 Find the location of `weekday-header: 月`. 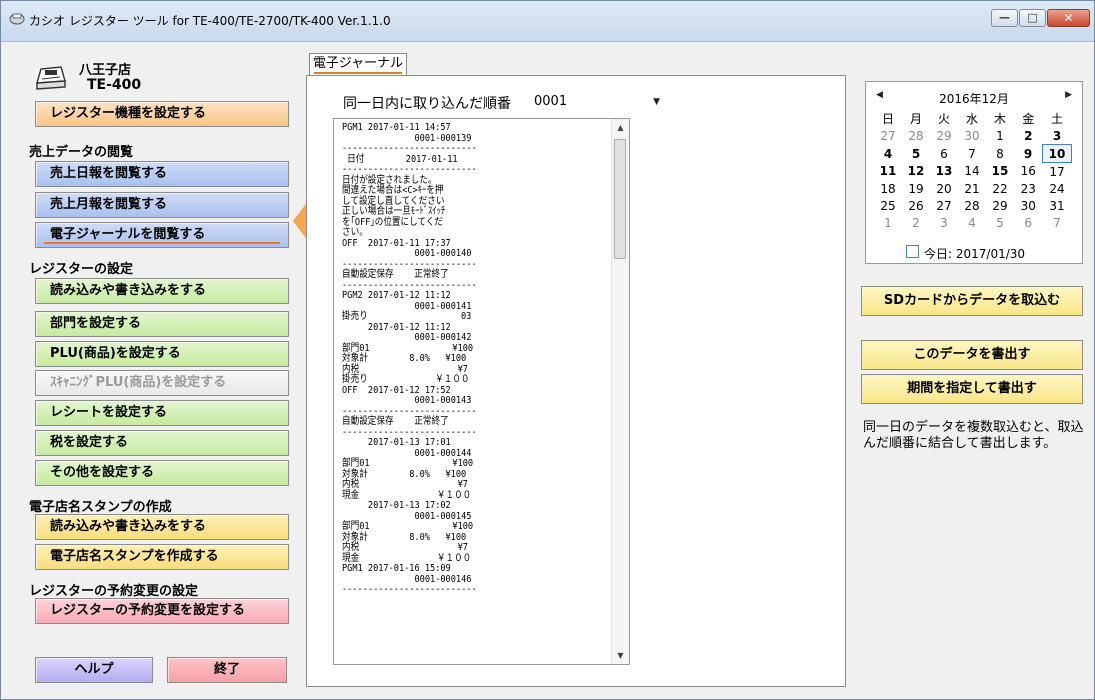

weekday-header: 月 is located at coordinates (915, 119).